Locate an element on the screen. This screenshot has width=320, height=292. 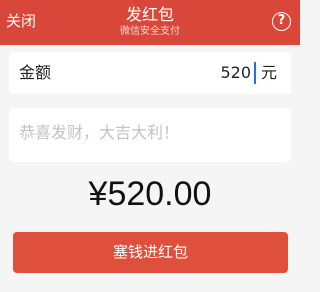
amount-input: 520 is located at coordinates (235, 73).